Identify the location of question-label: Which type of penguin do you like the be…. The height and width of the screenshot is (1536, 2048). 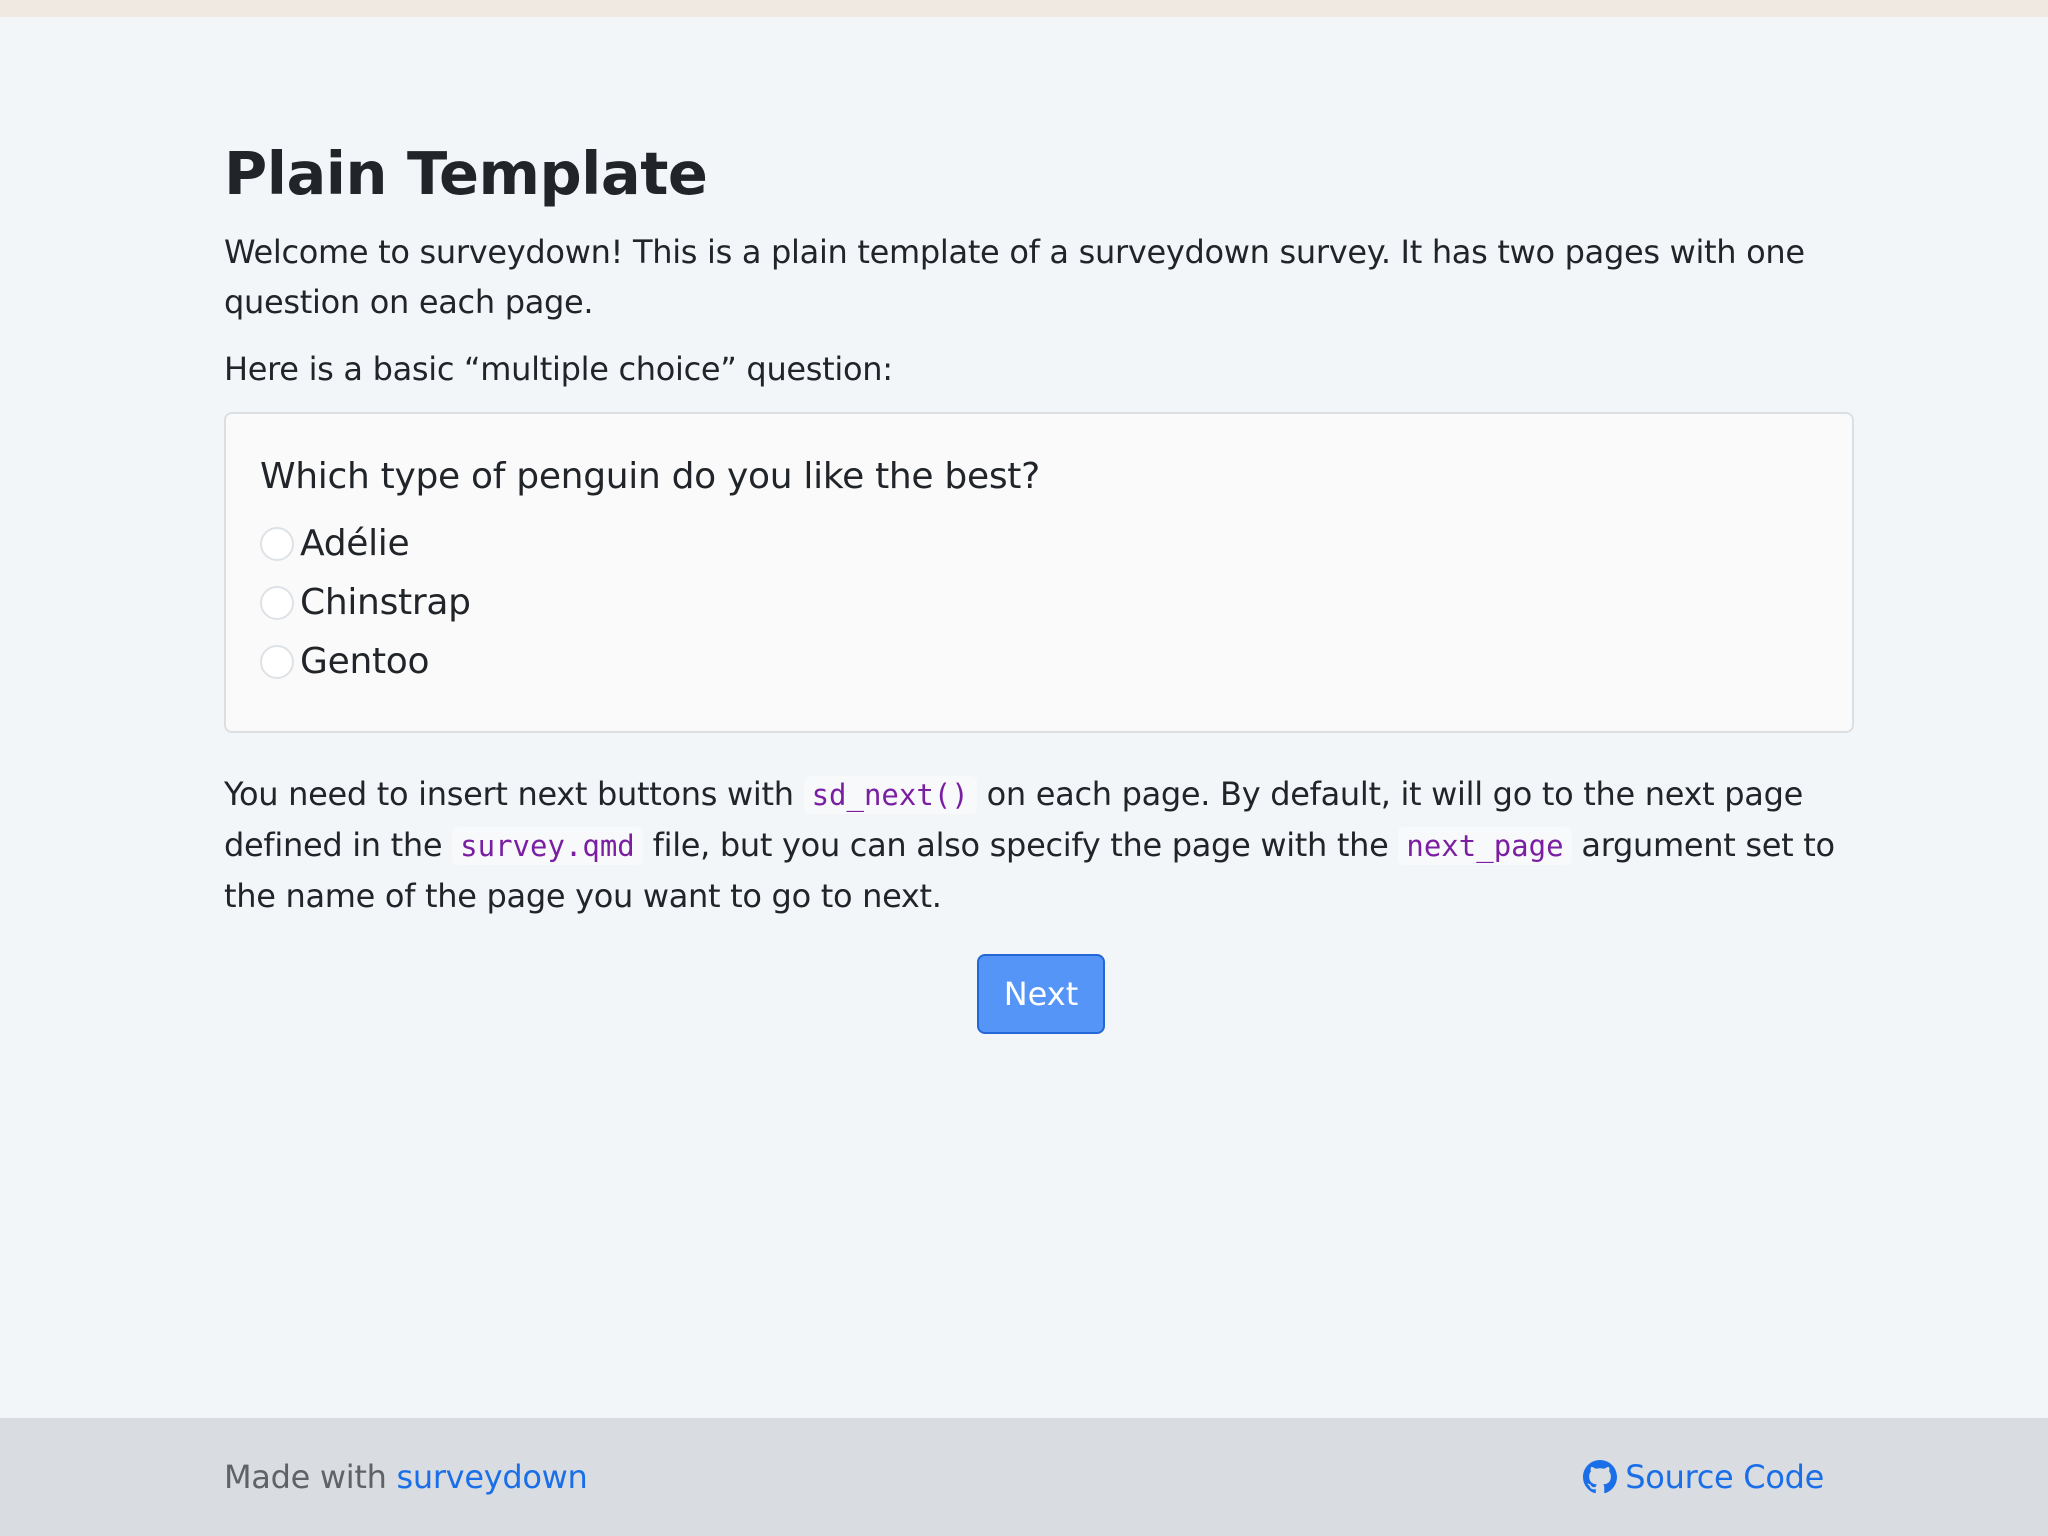
(650, 476).